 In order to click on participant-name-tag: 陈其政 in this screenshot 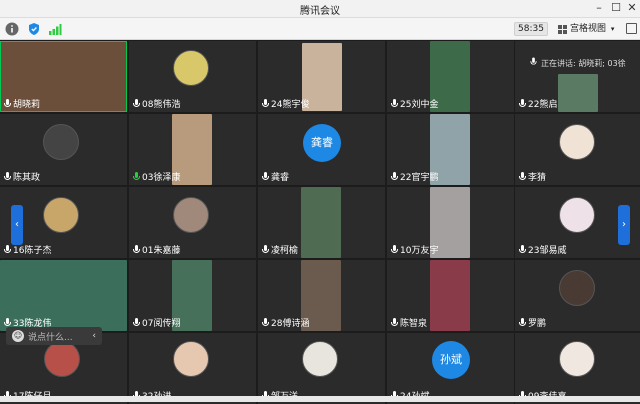, I will do `click(22, 176)`.